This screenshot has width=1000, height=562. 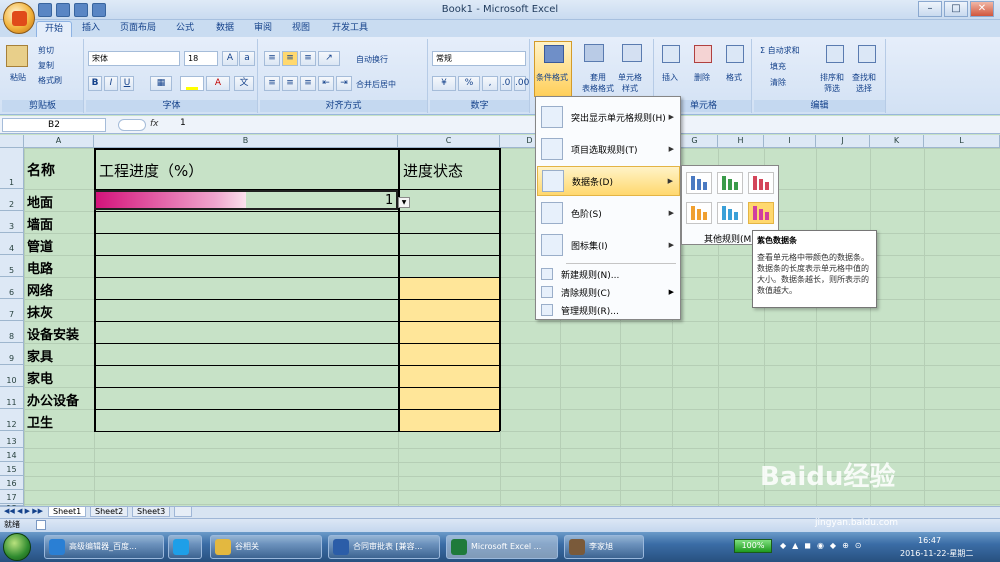 What do you see at coordinates (790, 141) in the screenshot?
I see `column-header: I` at bounding box center [790, 141].